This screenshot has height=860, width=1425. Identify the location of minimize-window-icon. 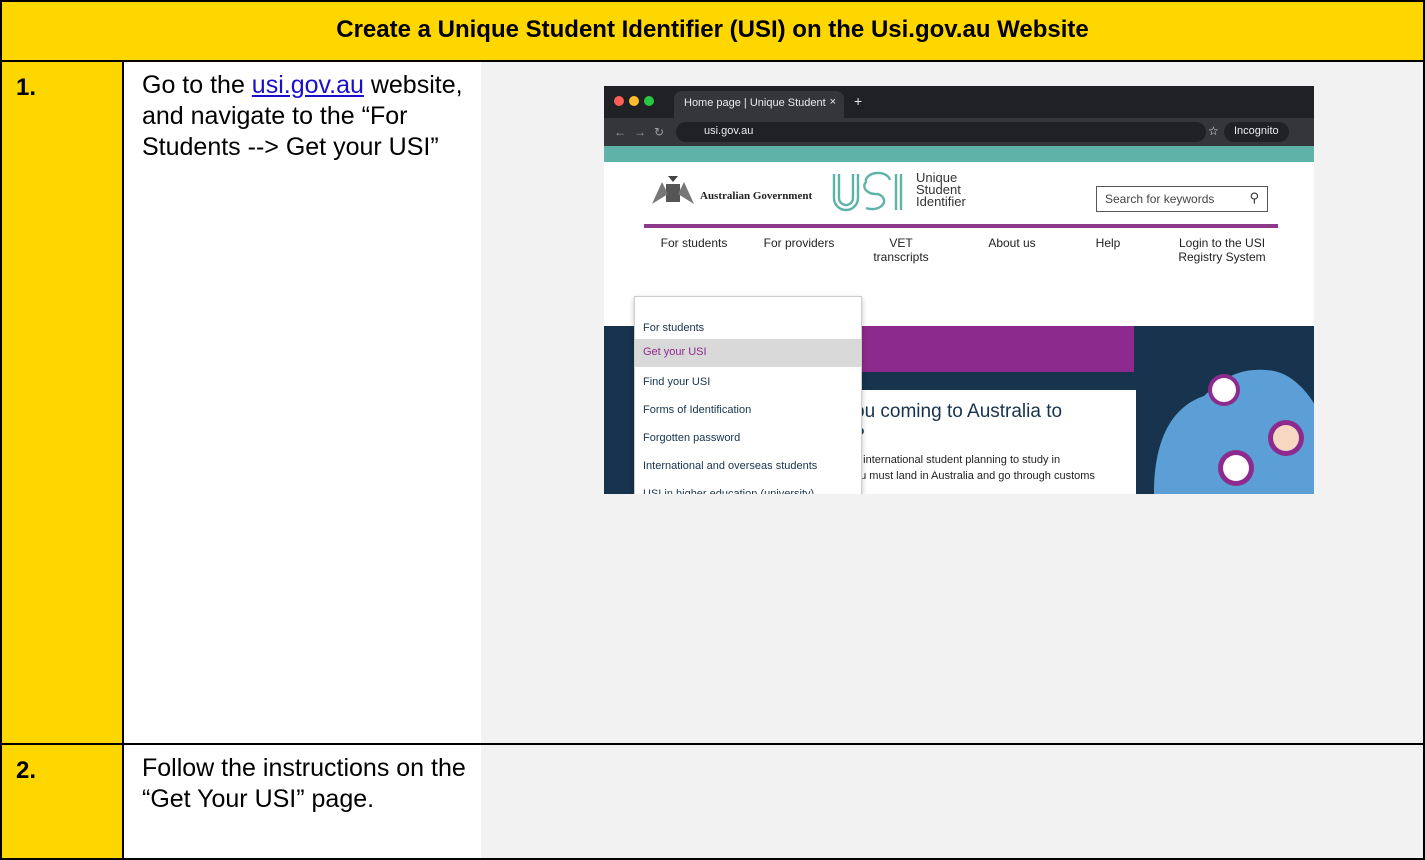
(634, 101).